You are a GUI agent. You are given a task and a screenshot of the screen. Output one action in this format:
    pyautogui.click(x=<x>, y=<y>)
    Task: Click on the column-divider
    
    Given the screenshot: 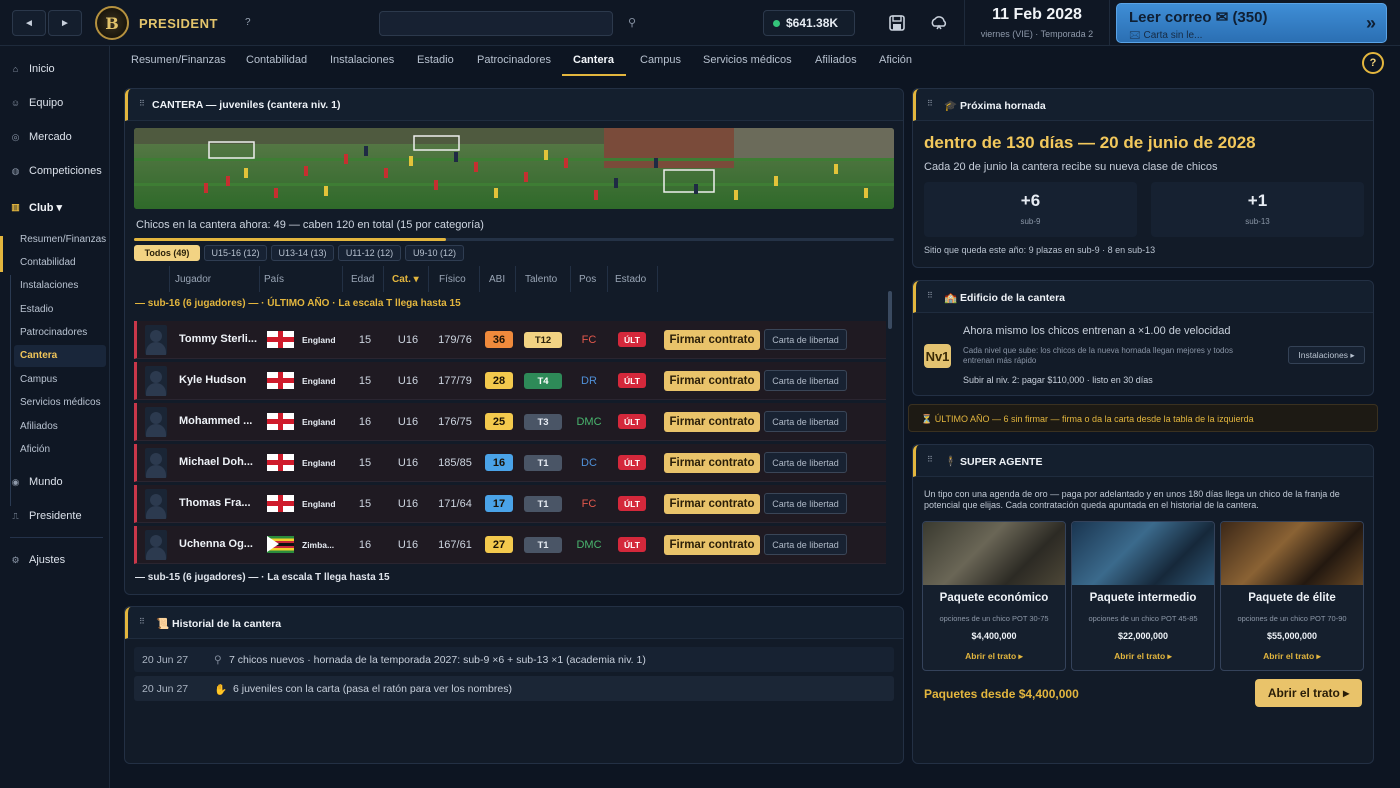 What is the action you would take?
    pyautogui.click(x=570, y=279)
    